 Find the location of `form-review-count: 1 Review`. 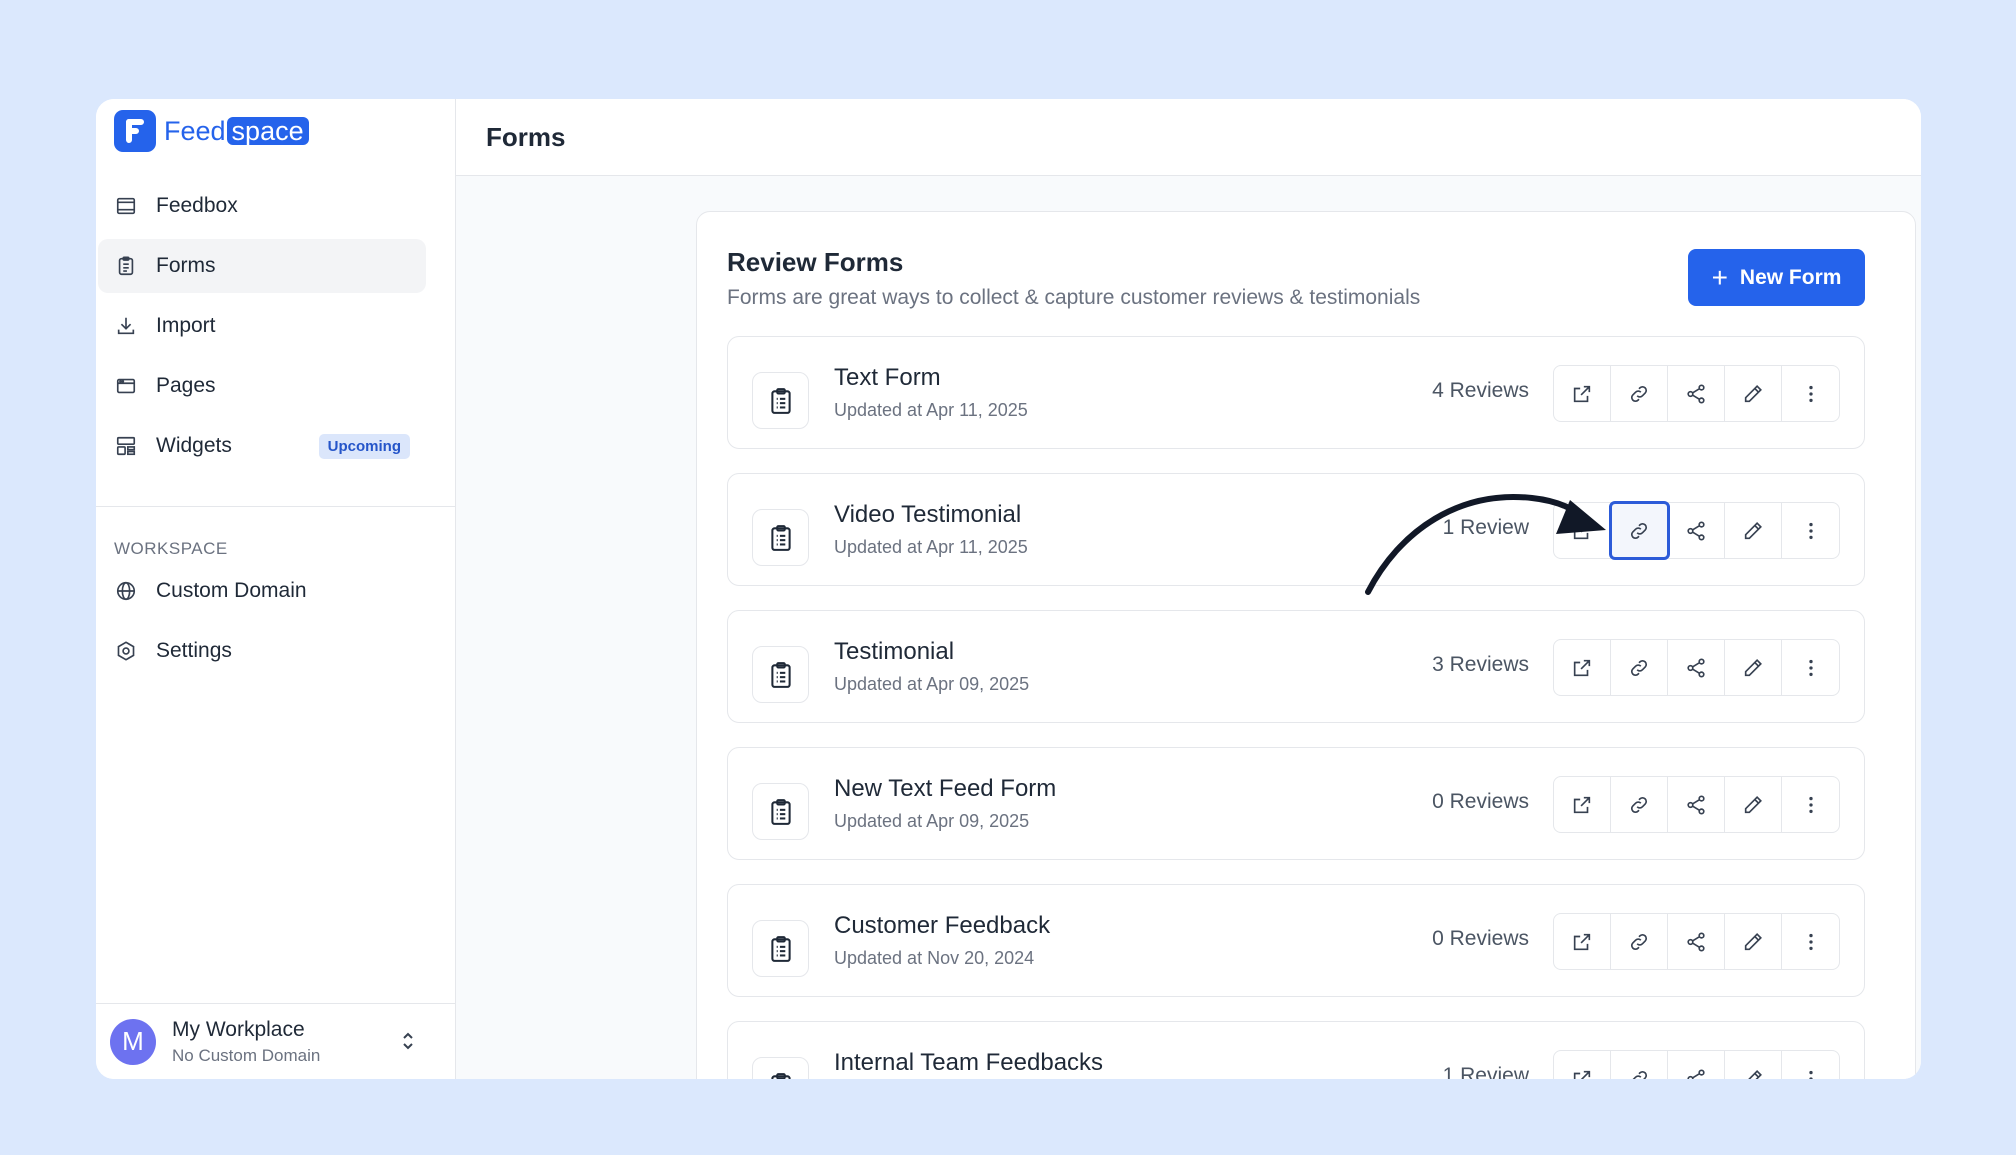

form-review-count: 1 Review is located at coordinates (1485, 527).